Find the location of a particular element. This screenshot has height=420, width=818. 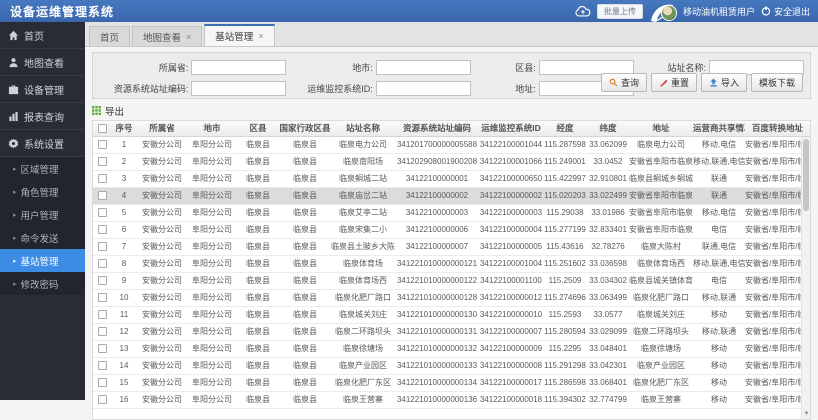

table-scrollbar: ▼ is located at coordinates (805, 278).